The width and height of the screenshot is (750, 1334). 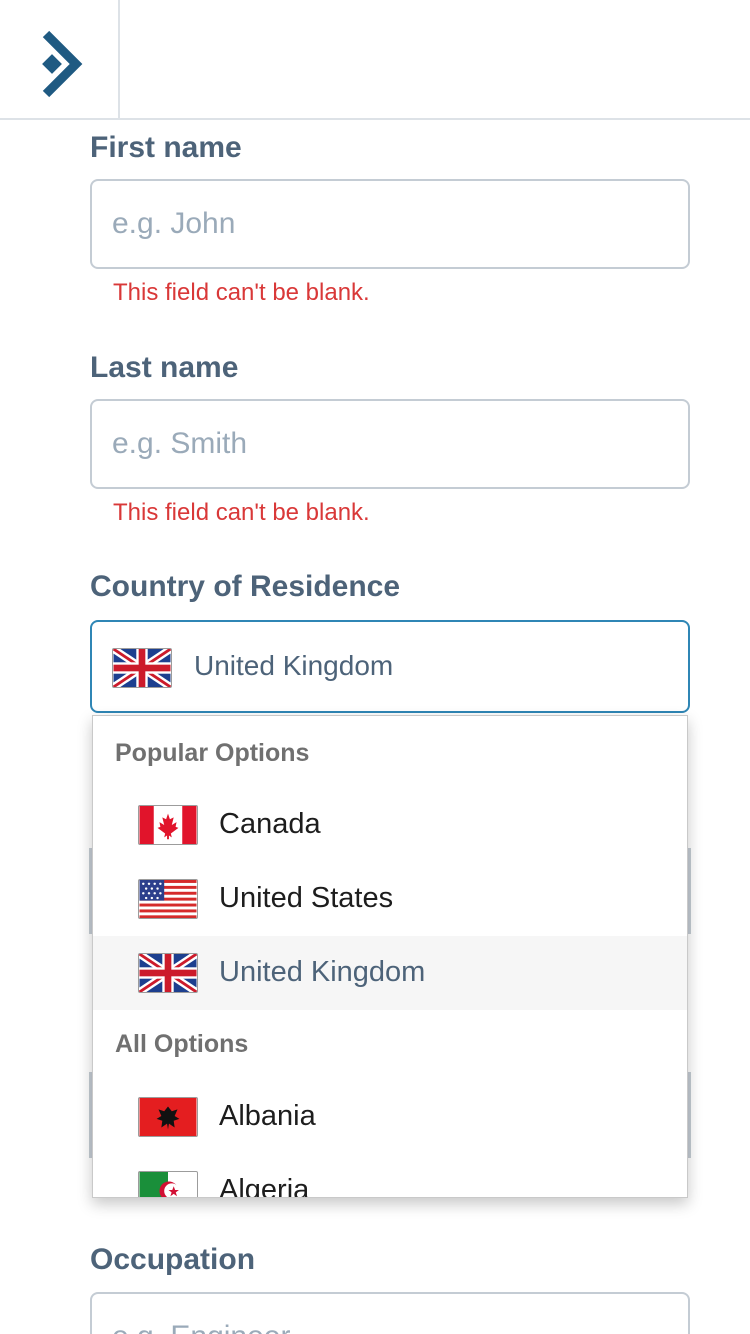 What do you see at coordinates (306, 898) in the screenshot?
I see `option-label: United States` at bounding box center [306, 898].